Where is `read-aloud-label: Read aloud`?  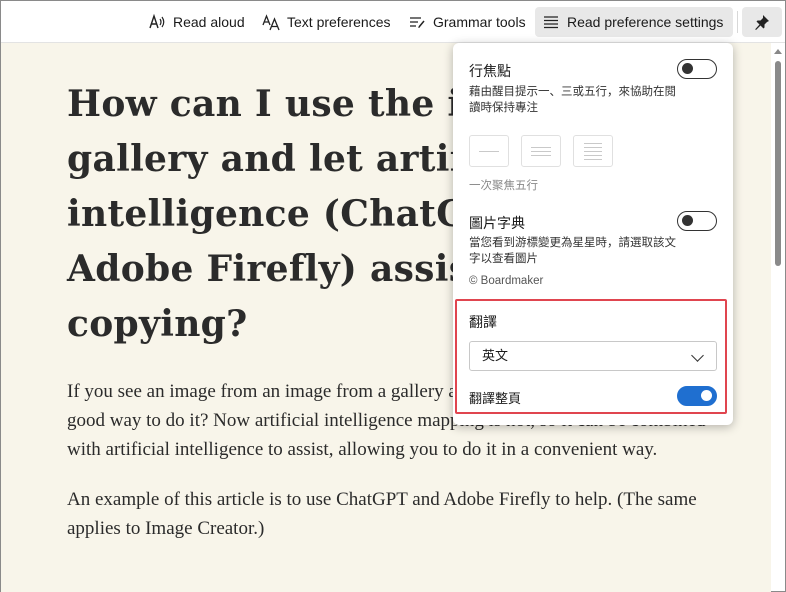
read-aloud-label: Read aloud is located at coordinates (209, 22).